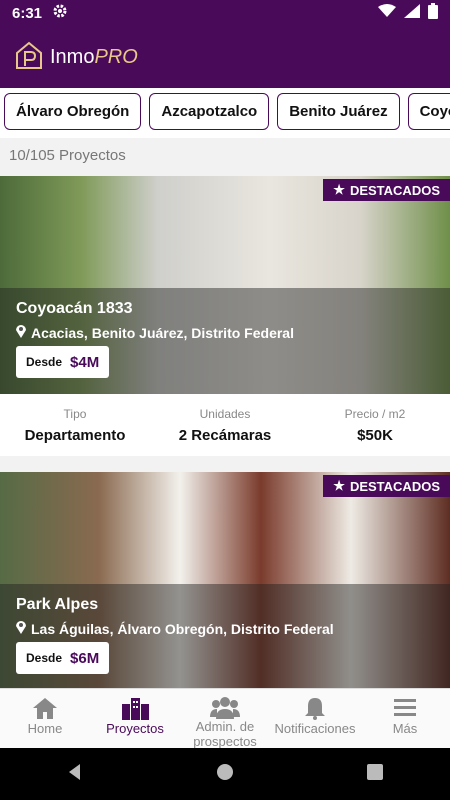 Image resolution: width=450 pixels, height=800 pixels. I want to click on price-tag: Desde $6M, so click(63, 658).